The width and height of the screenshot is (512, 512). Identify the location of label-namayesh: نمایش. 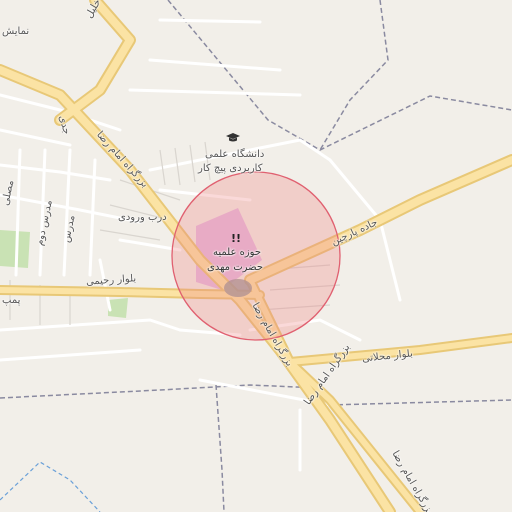
(16, 31).